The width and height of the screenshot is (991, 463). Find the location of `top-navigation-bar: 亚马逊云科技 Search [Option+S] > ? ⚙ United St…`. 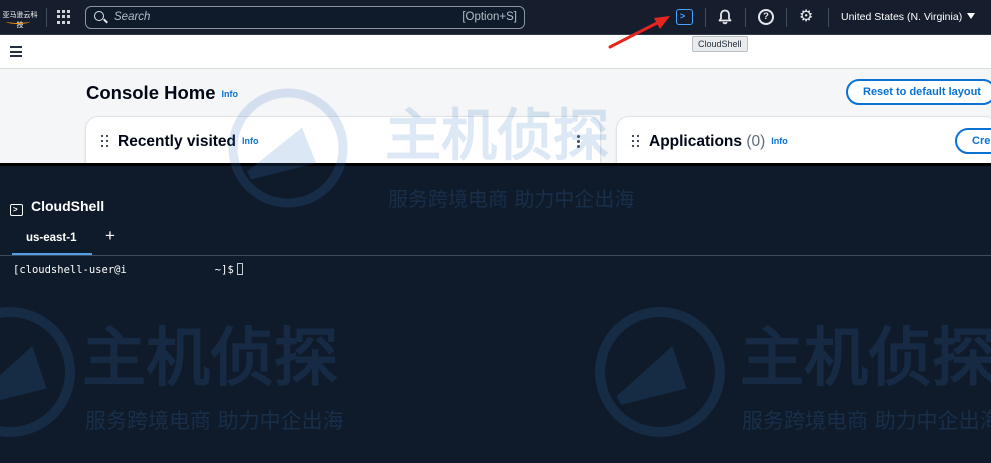

top-navigation-bar: 亚马逊云科技 Search [Option+S] > ? ⚙ United St… is located at coordinates (495, 17).